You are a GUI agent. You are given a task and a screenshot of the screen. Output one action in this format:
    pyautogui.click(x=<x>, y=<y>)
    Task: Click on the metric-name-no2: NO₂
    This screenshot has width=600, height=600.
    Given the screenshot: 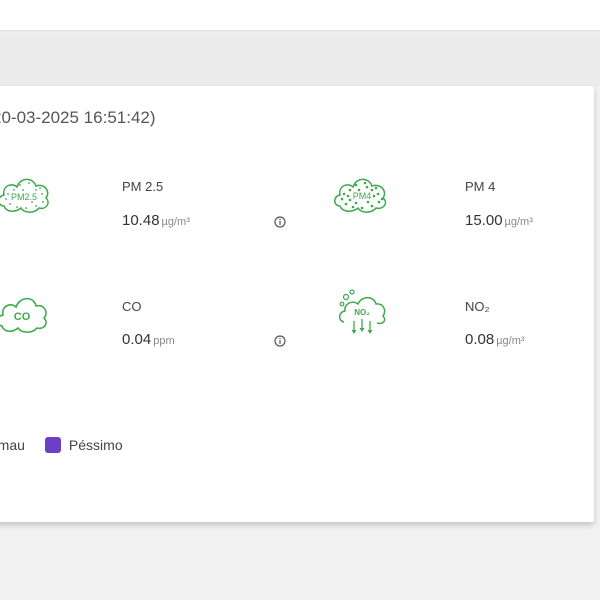 What is the action you would take?
    pyautogui.click(x=477, y=306)
    